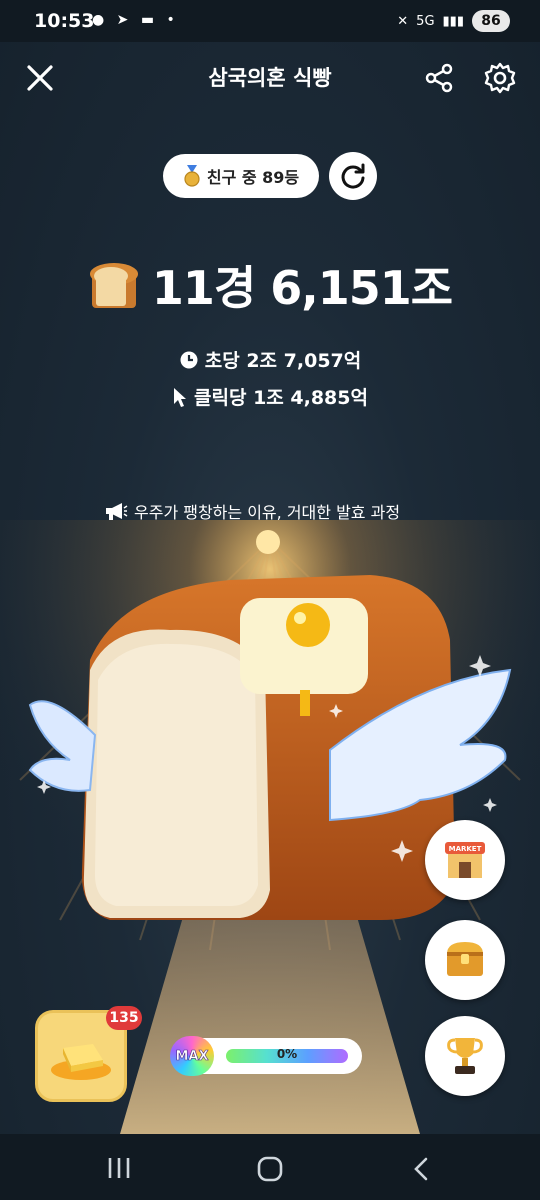 This screenshot has height=1200, width=540. I want to click on per-second-label: 초당 2조 7,057억, so click(283, 361).